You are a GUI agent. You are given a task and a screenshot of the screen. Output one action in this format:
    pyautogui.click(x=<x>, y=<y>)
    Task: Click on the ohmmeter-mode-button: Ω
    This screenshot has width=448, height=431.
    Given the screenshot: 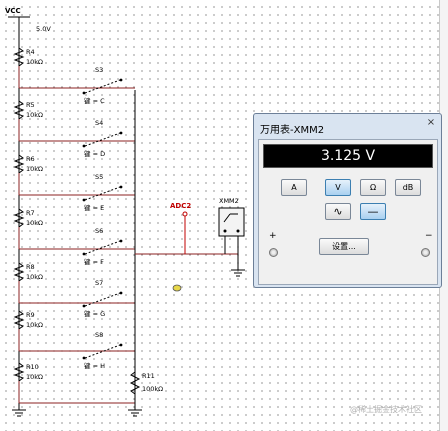 What is the action you would take?
    pyautogui.click(x=373, y=187)
    